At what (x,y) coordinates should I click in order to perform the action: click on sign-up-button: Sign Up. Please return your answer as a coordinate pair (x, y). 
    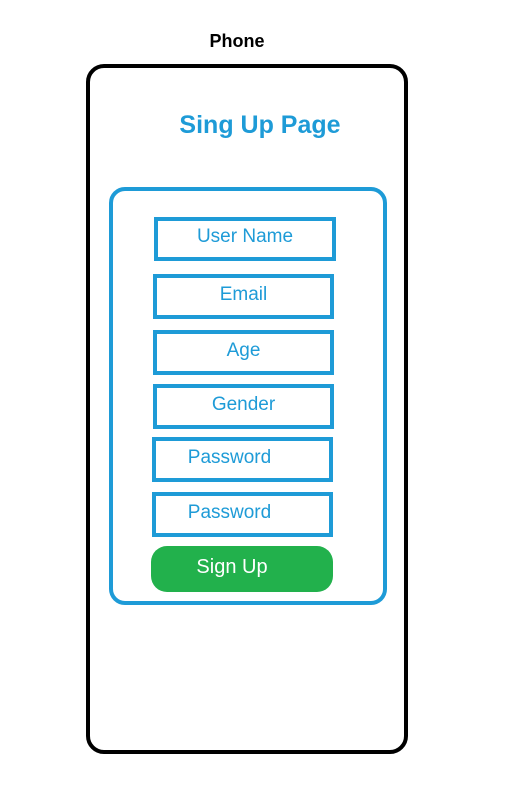
    Looking at the image, I should click on (242, 569).